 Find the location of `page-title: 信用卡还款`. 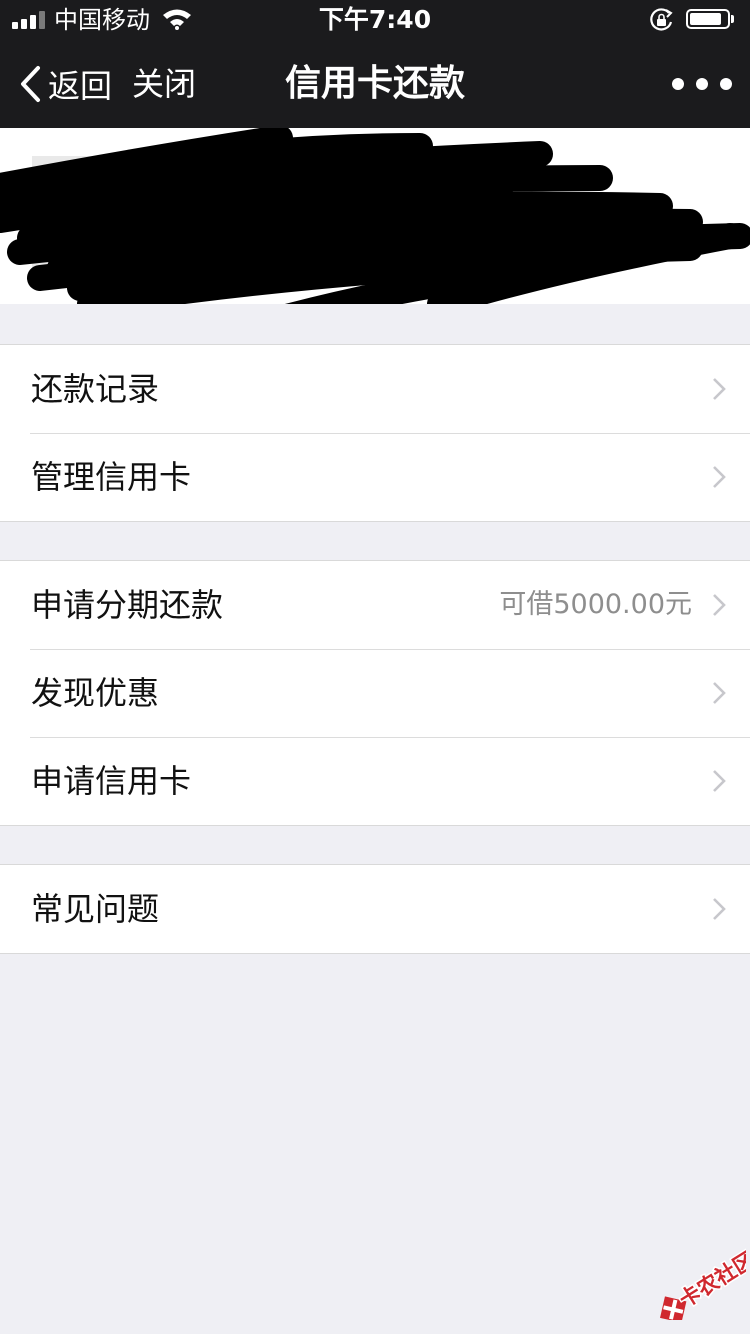

page-title: 信用卡还款 is located at coordinates (374, 83).